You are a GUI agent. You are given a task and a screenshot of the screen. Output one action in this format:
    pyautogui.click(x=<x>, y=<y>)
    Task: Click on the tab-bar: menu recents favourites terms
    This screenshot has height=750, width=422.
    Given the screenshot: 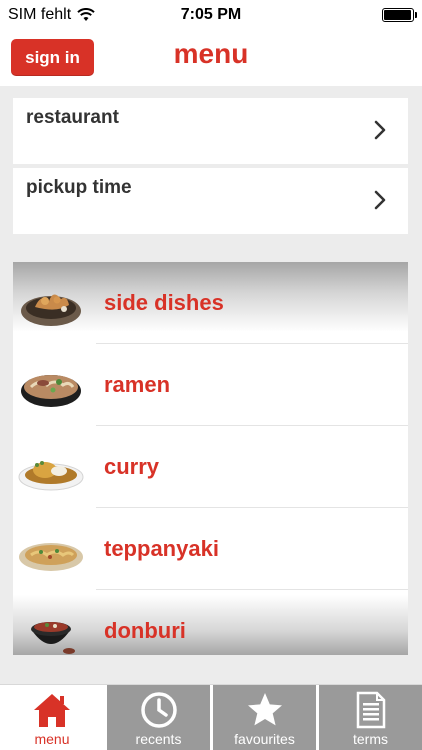 What is the action you would take?
    pyautogui.click(x=211, y=717)
    